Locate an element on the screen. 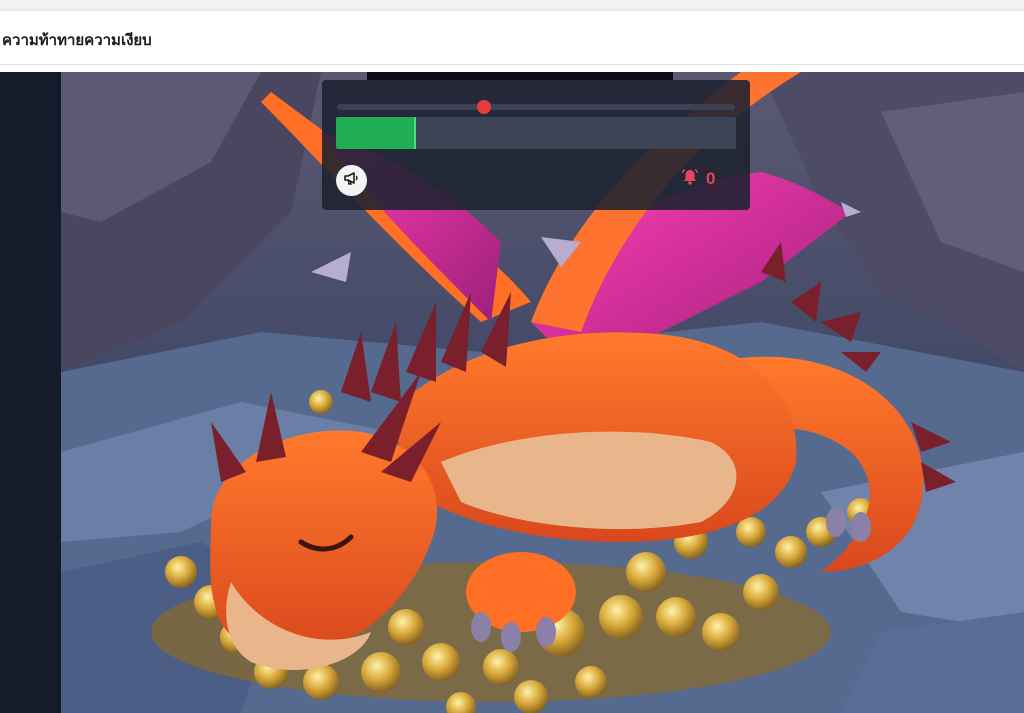 This screenshot has height=713, width=1024. hud-top-notch is located at coordinates (520, 76).